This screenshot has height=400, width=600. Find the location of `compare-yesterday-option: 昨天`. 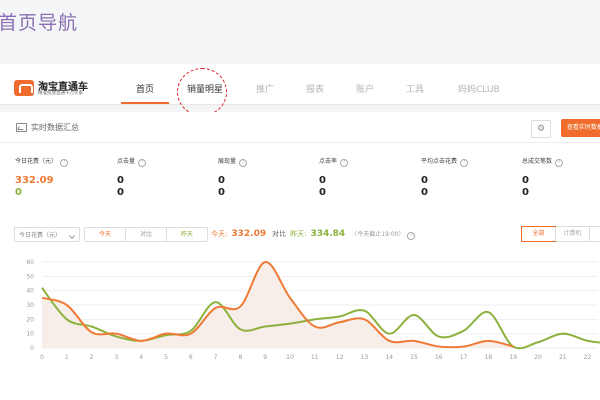

compare-yesterday-option: 昨天 is located at coordinates (186, 234).